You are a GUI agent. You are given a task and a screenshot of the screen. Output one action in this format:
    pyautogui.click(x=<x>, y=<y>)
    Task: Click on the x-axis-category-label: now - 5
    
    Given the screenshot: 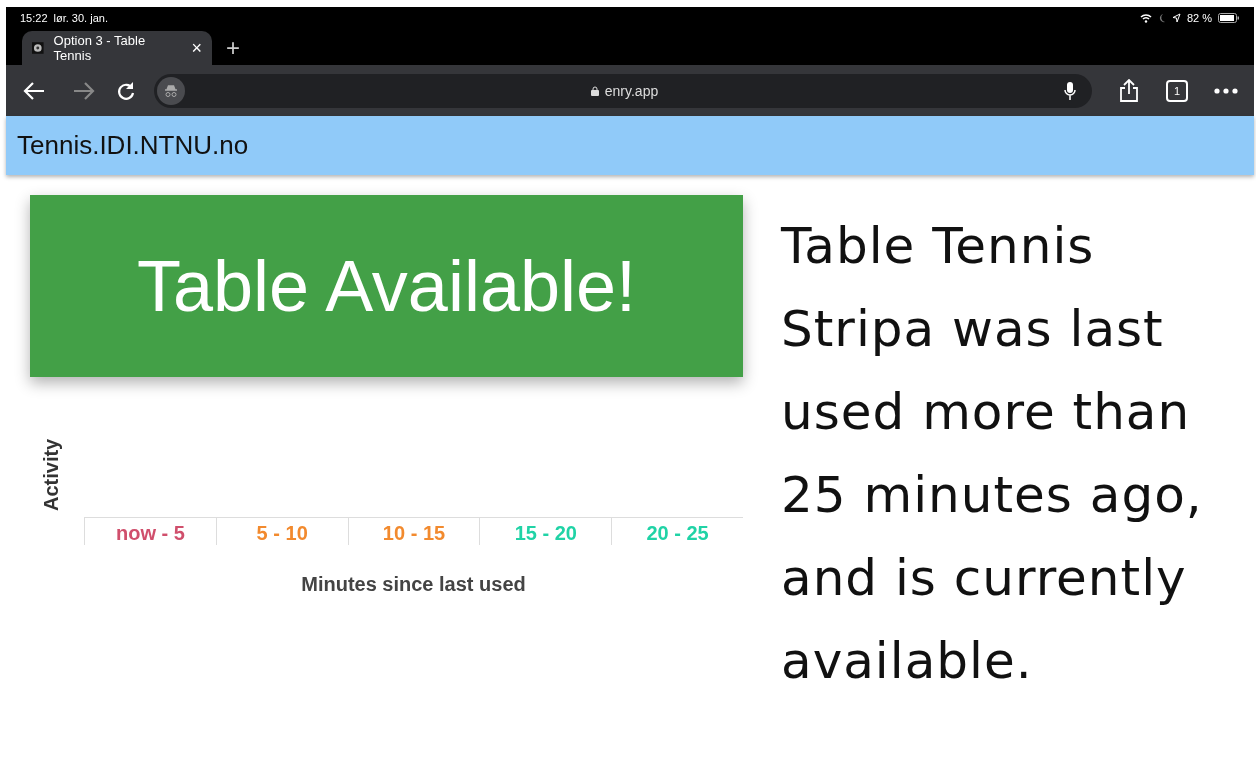 What is the action you would take?
    pyautogui.click(x=150, y=533)
    